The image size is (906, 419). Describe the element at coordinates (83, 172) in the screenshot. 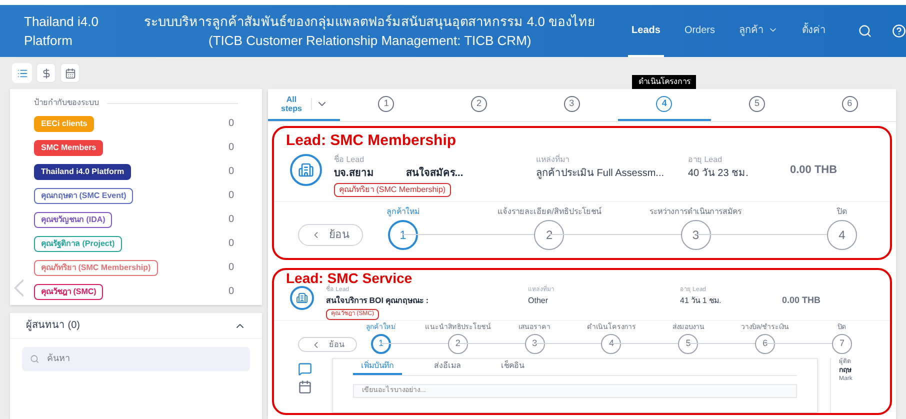

I see `label-tag: Thailand i4.0 Platform` at that location.